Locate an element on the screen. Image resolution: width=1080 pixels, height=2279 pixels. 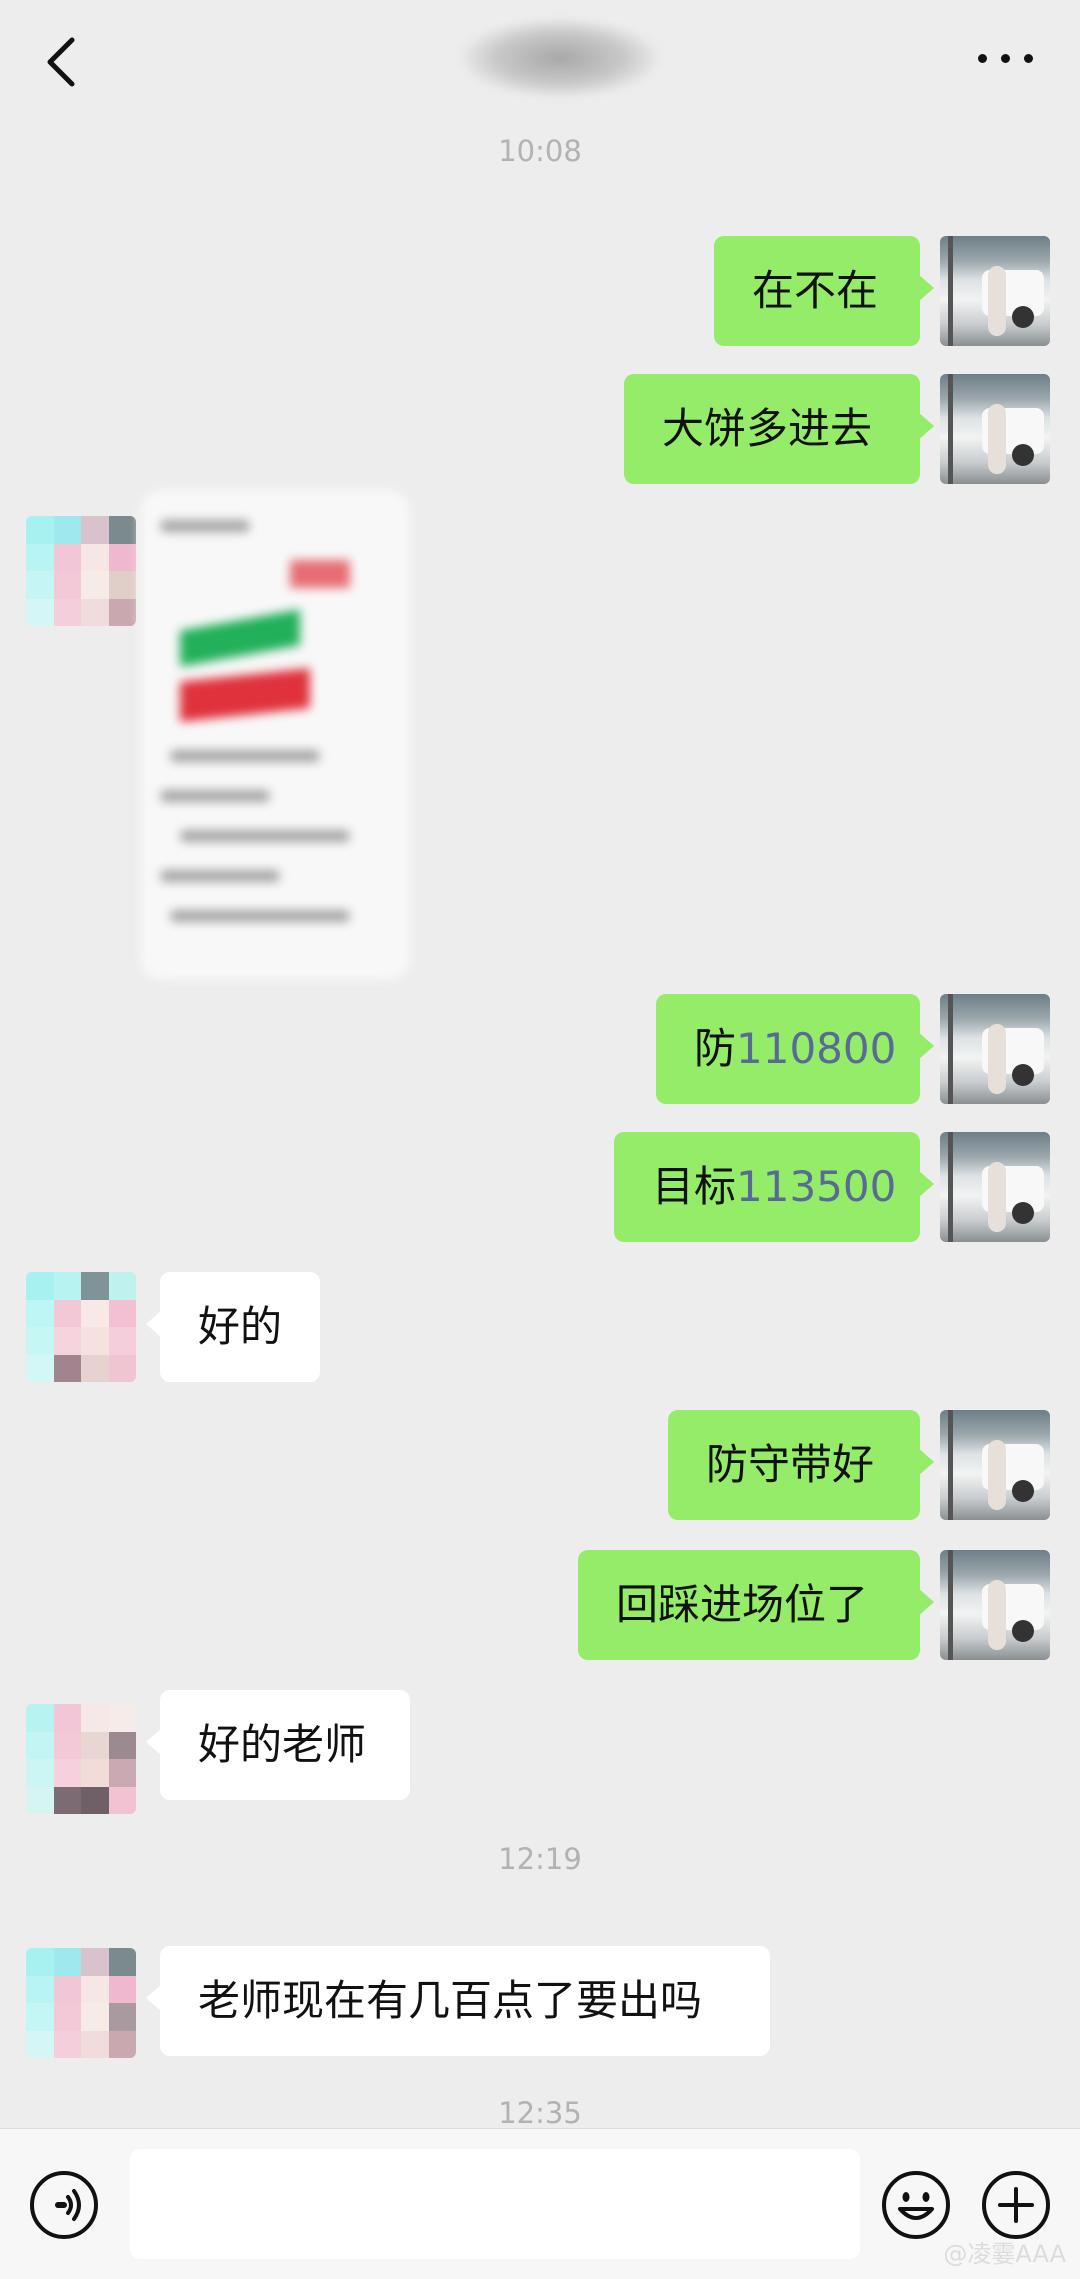
timestamp: 12:35 is located at coordinates (540, 2113).